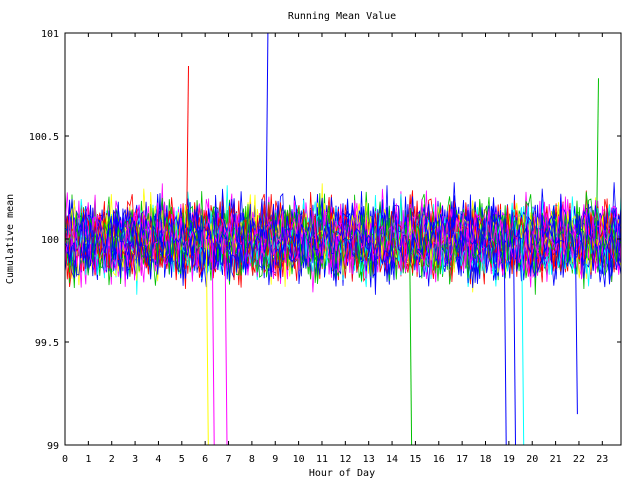 The height and width of the screenshot is (480, 640). Describe the element at coordinates (322, 459) in the screenshot. I see `x-tick-label: 11` at that location.